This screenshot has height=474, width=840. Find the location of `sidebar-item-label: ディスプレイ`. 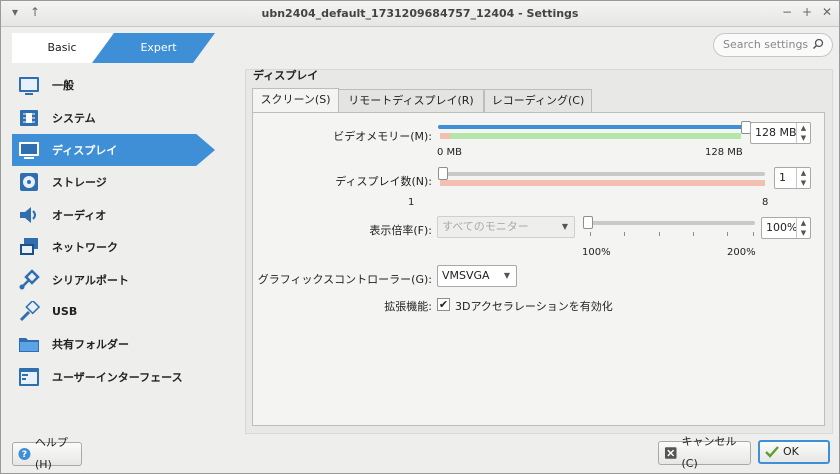

sidebar-item-label: ディスプレイ is located at coordinates (85, 150).